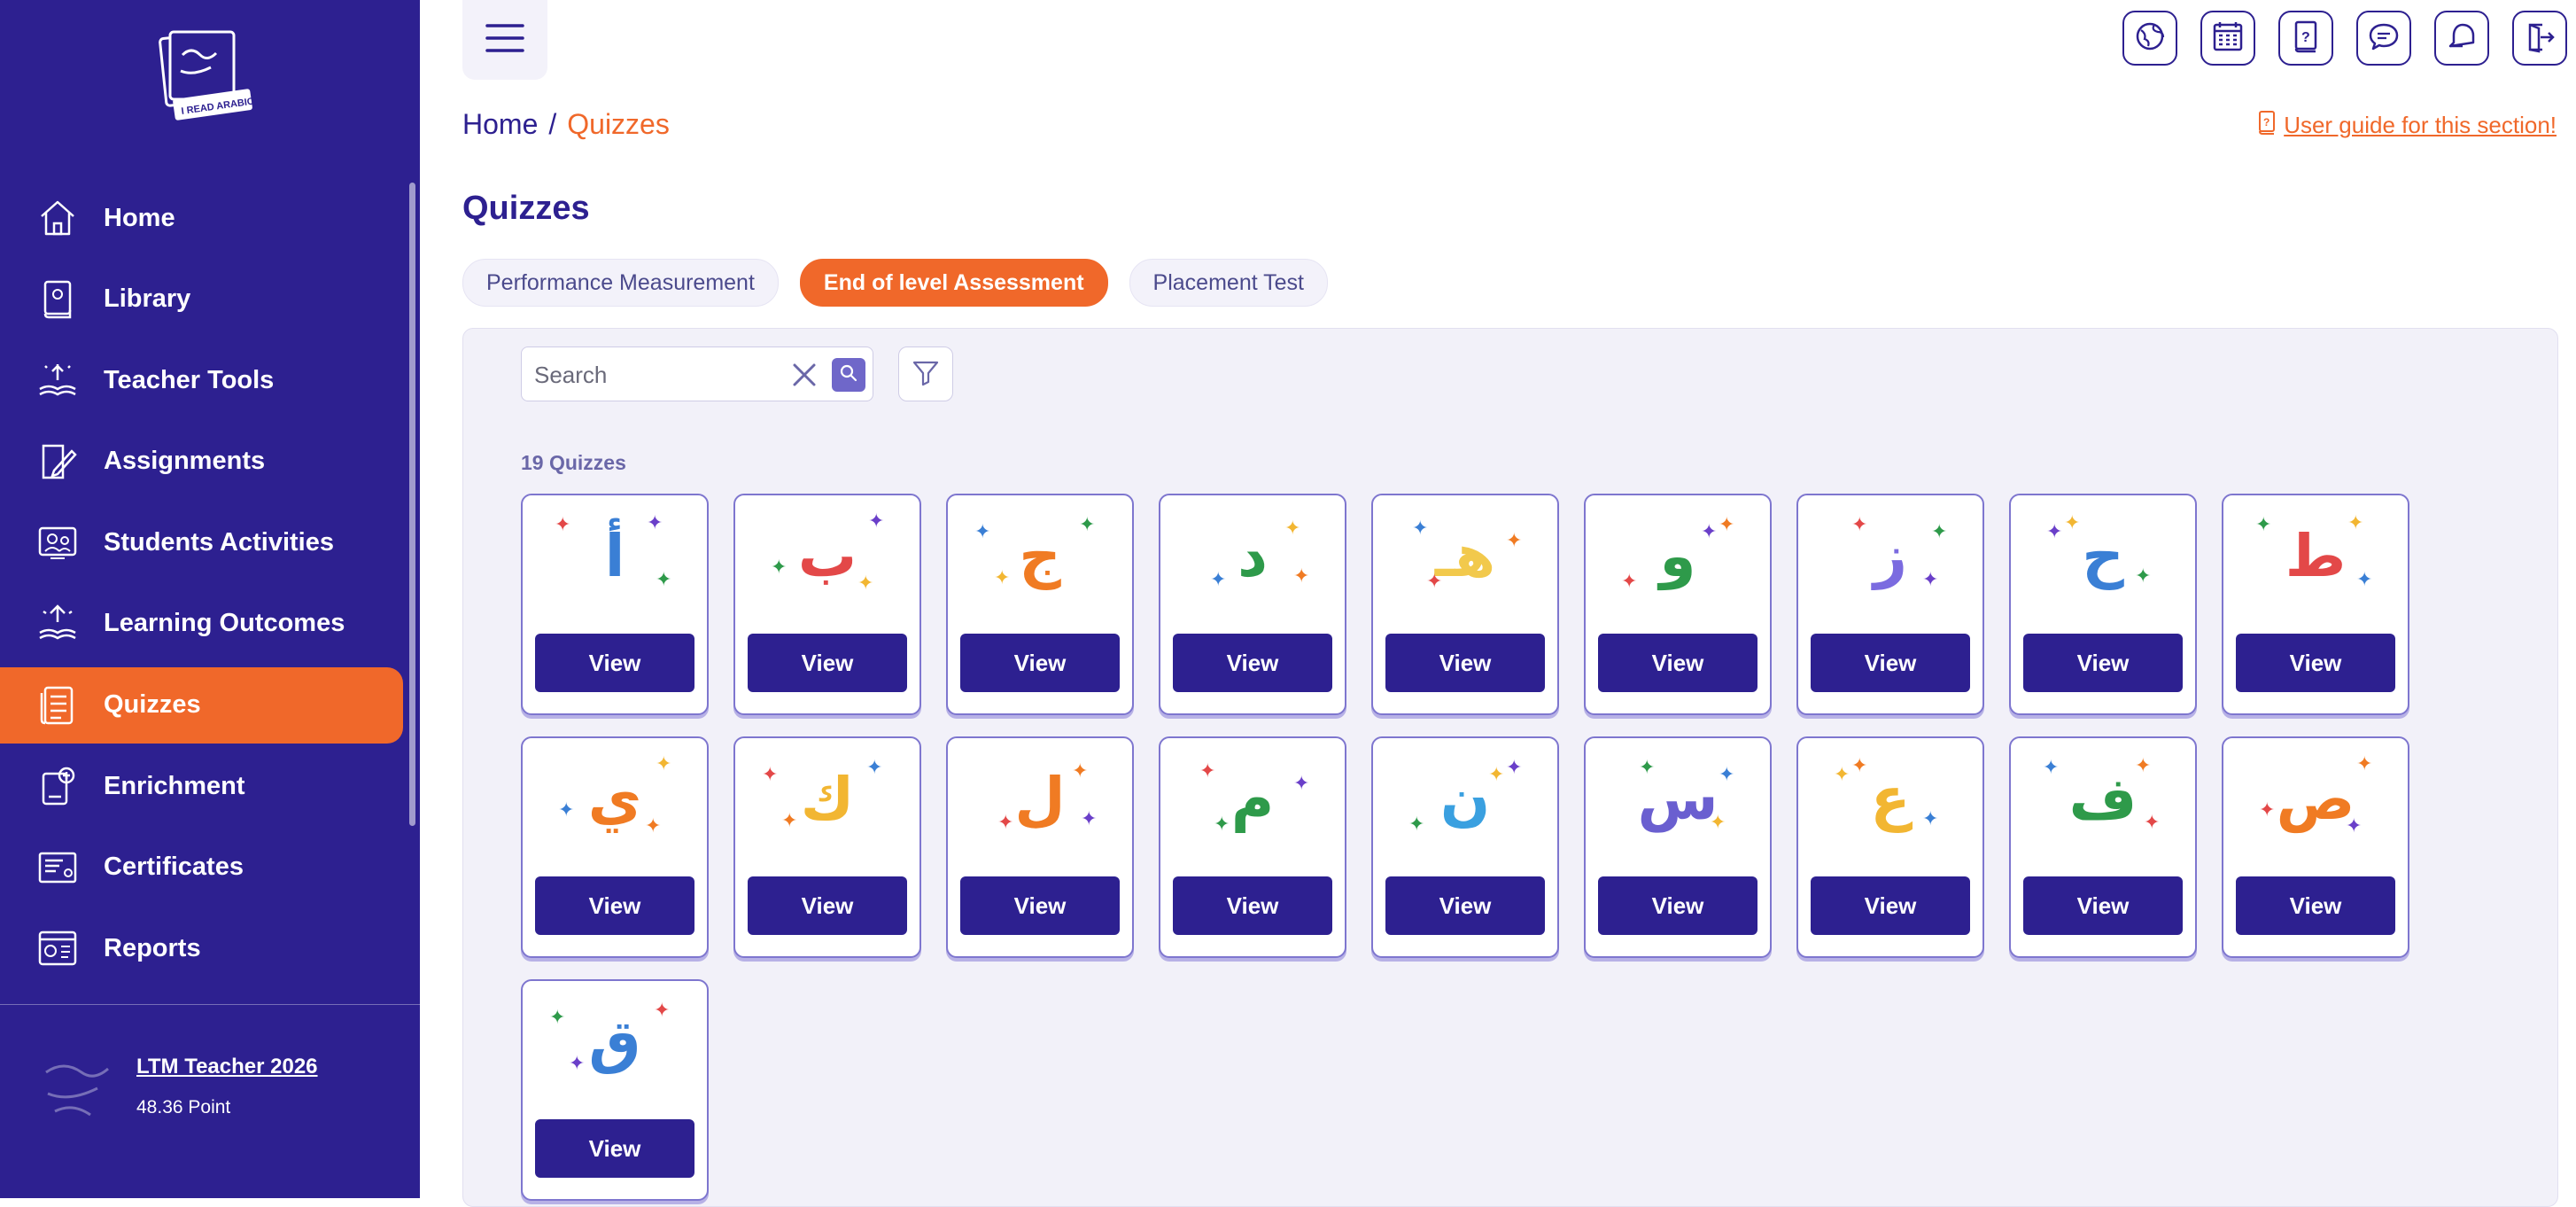 This screenshot has width=2576, height=1207. I want to click on logout-button, so click(2539, 38).